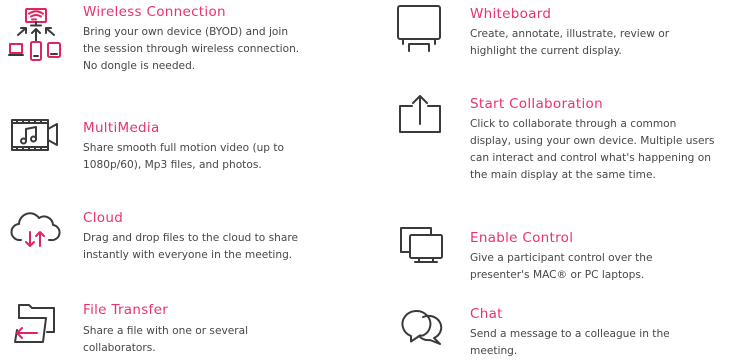  Describe the element at coordinates (186, 32) in the screenshot. I see `description-line: Bring your own device (BYOD) and join` at that location.